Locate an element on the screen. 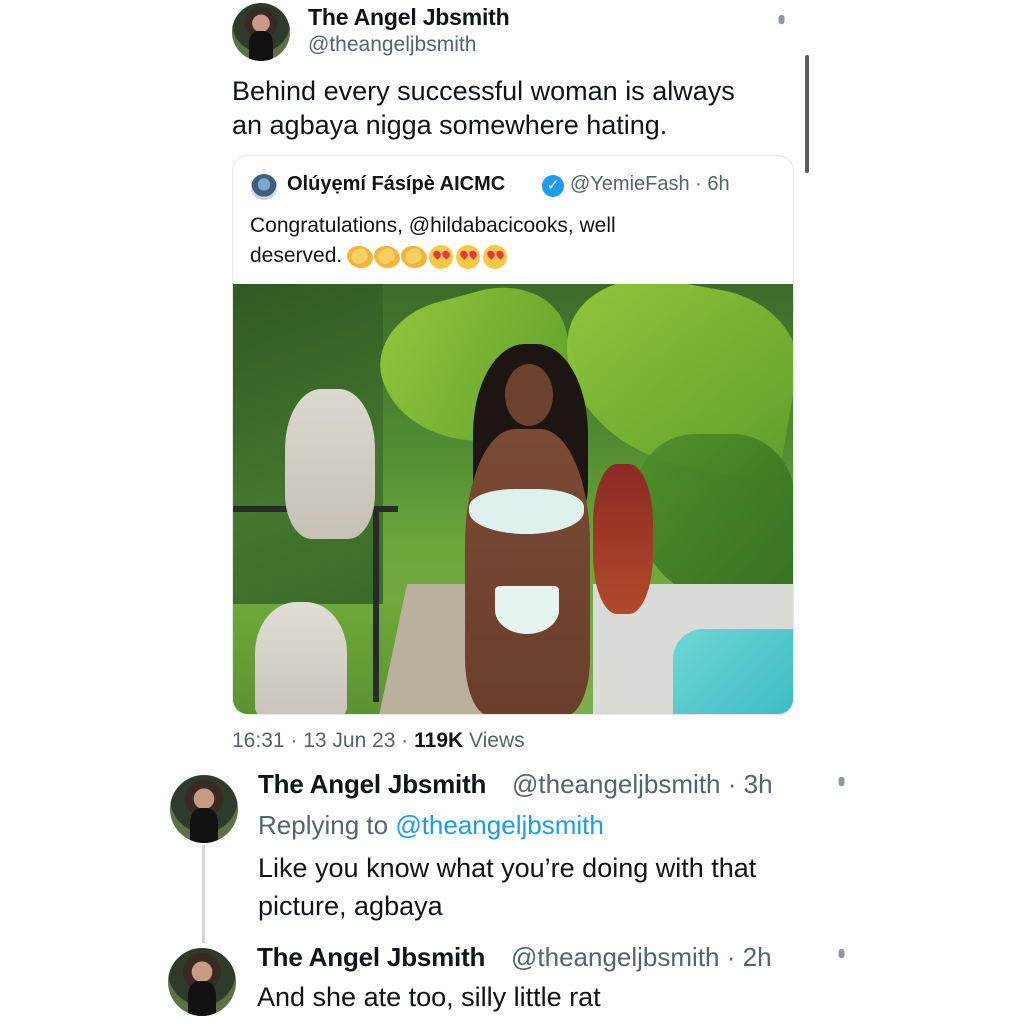 The width and height of the screenshot is (1024, 1024). emoji-row is located at coordinates (426, 257).